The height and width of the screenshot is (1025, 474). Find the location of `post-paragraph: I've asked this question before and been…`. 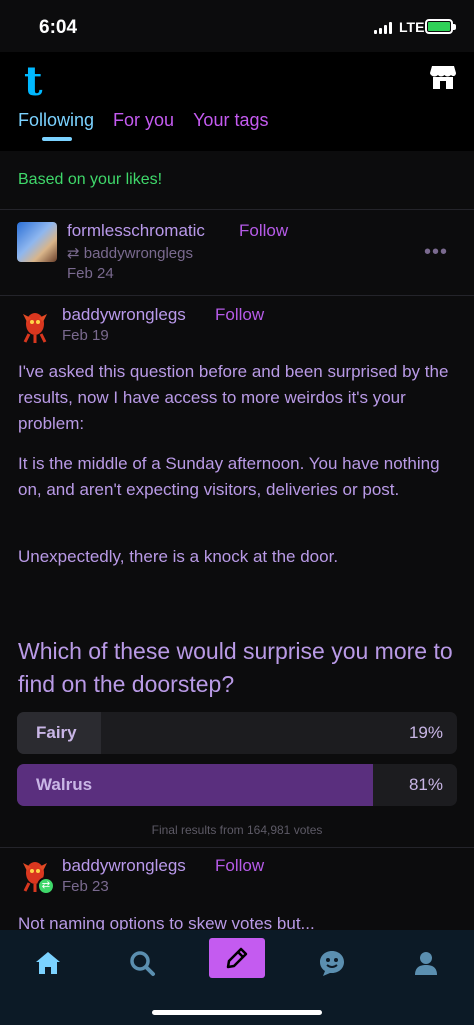

post-paragraph: I've asked this question before and been… is located at coordinates (233, 397).